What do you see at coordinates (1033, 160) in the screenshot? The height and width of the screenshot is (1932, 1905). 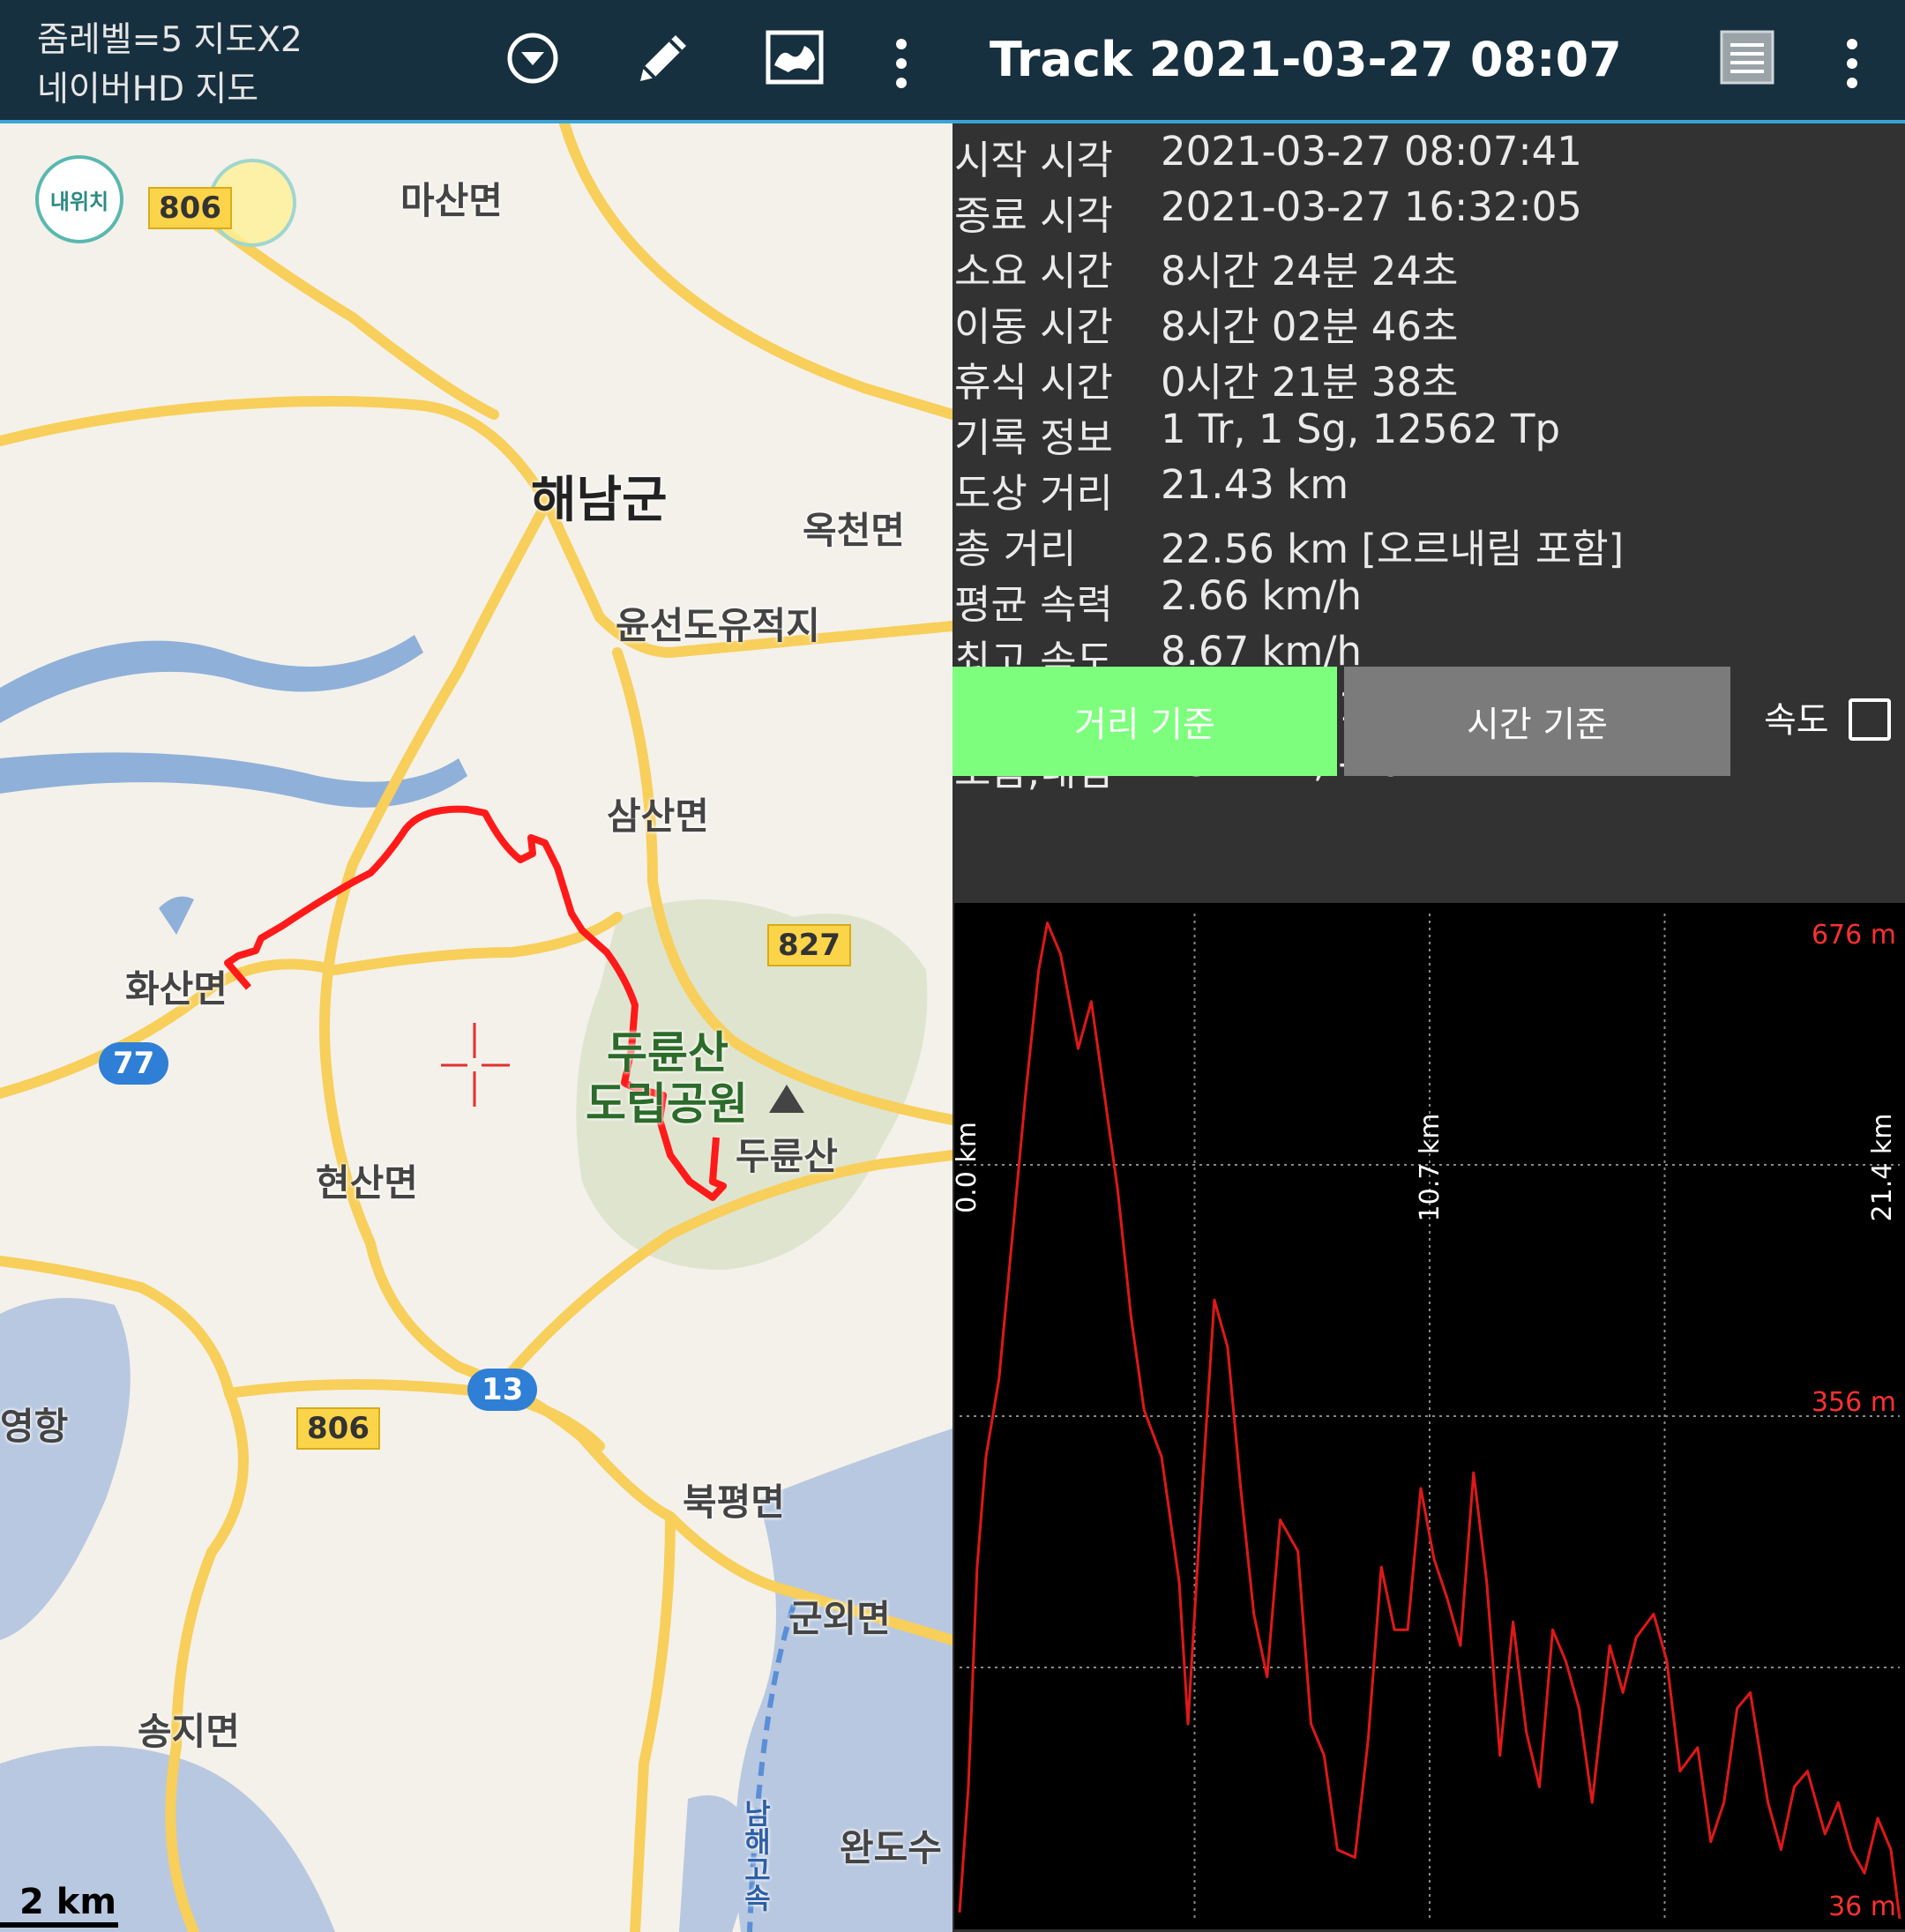 I see `stat-label: 시작 시각` at bounding box center [1033, 160].